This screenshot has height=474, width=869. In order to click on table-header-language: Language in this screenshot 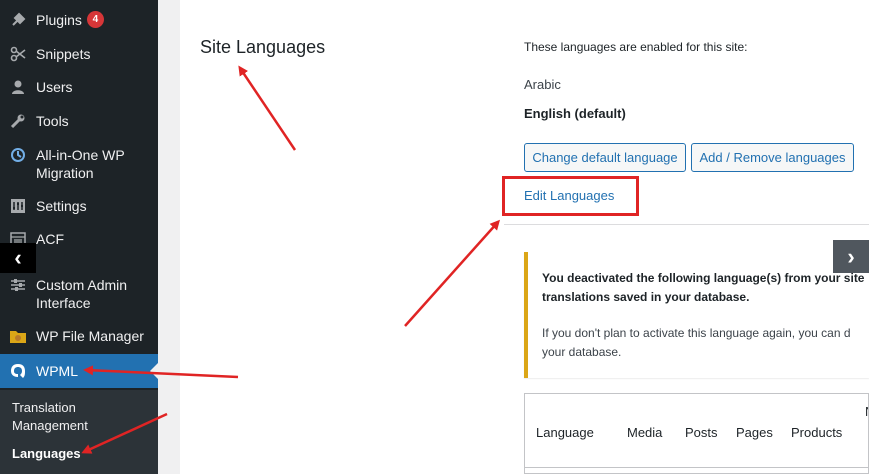, I will do `click(565, 432)`.